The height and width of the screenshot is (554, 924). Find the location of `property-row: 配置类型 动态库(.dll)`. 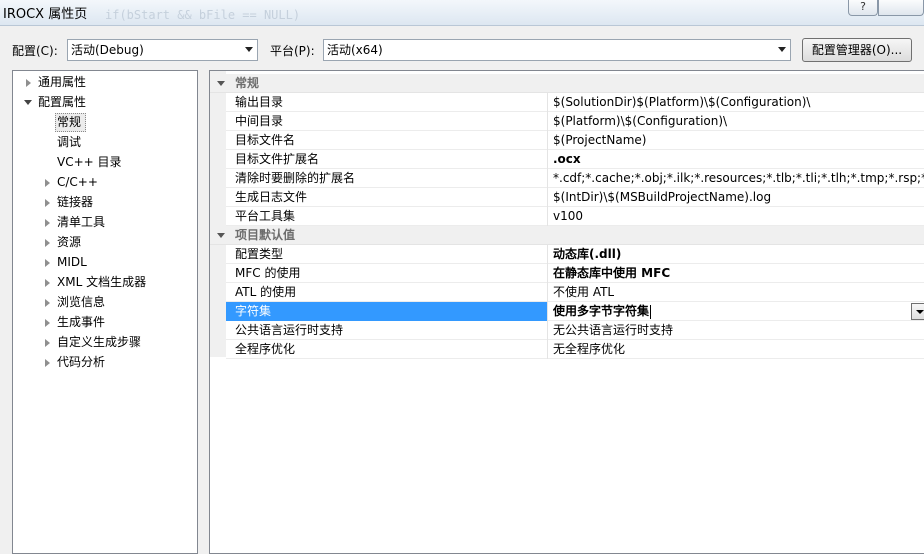

property-row: 配置类型 动态库(.dll) is located at coordinates (575, 254).